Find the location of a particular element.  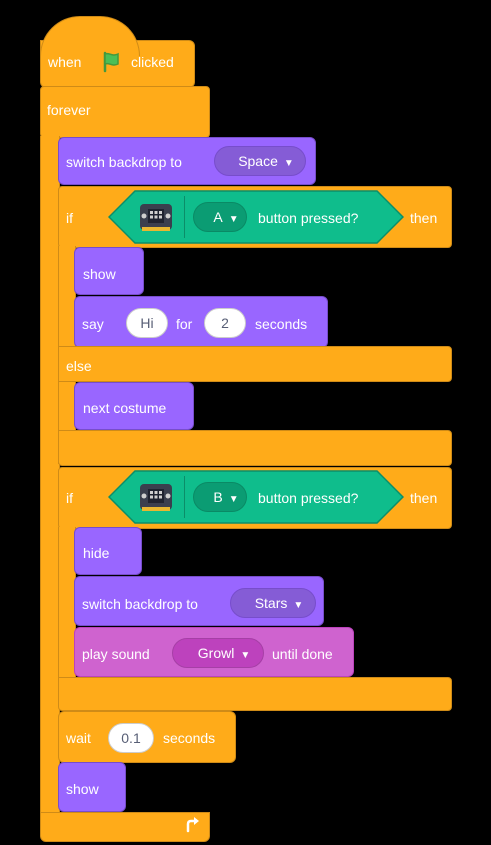

say-label: say is located at coordinates (93, 324).